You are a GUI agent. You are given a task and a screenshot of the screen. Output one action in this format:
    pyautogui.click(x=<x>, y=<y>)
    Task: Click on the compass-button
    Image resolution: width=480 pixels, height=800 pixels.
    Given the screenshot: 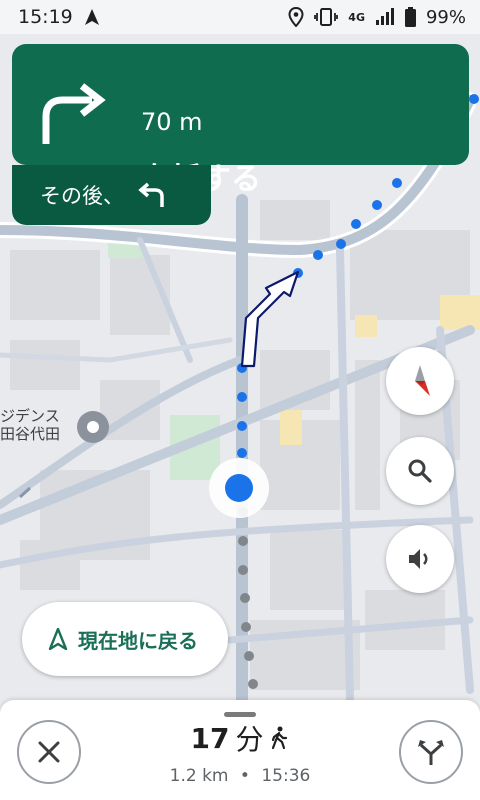 What is the action you would take?
    pyautogui.click(x=420, y=381)
    